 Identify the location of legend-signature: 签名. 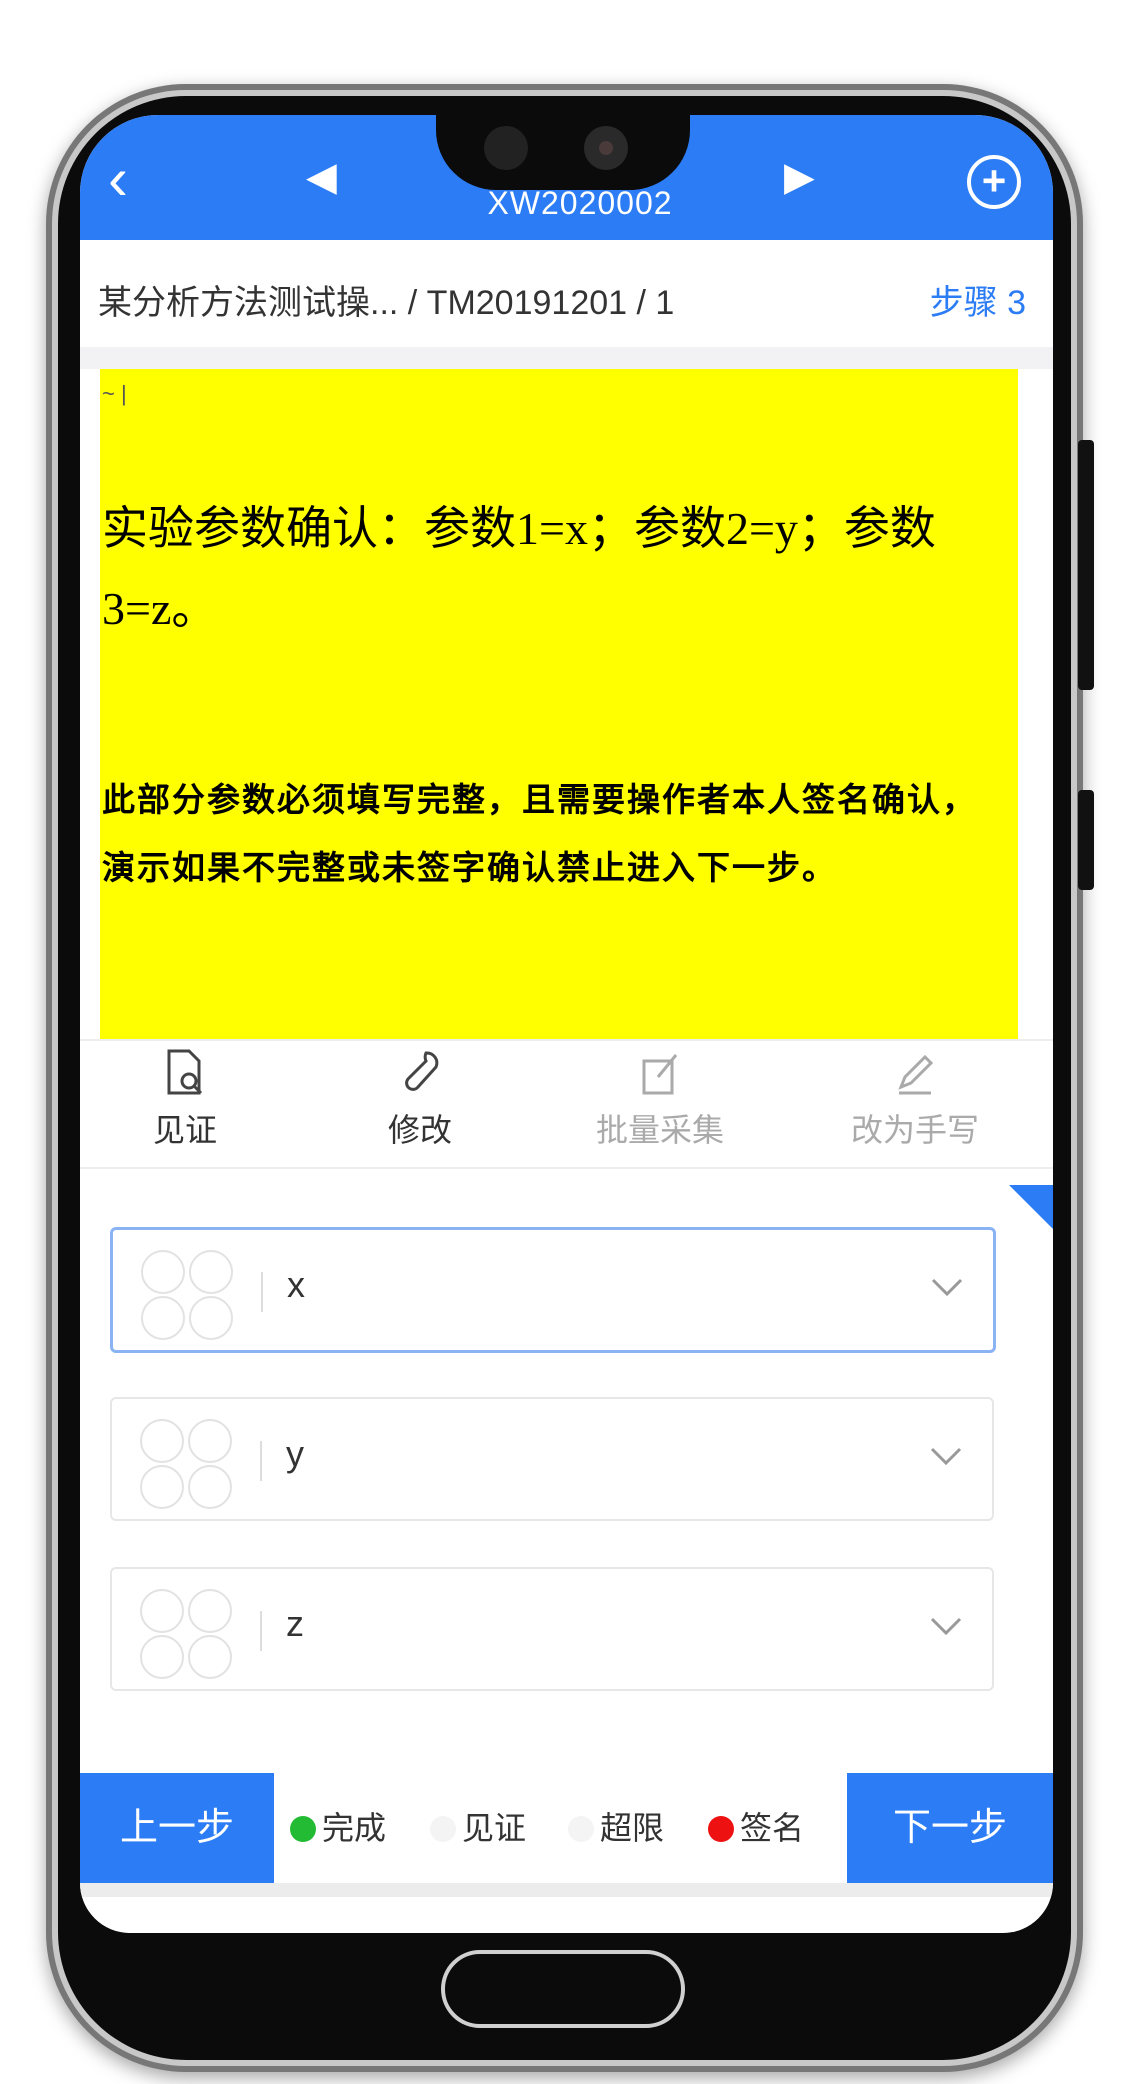
(756, 1828).